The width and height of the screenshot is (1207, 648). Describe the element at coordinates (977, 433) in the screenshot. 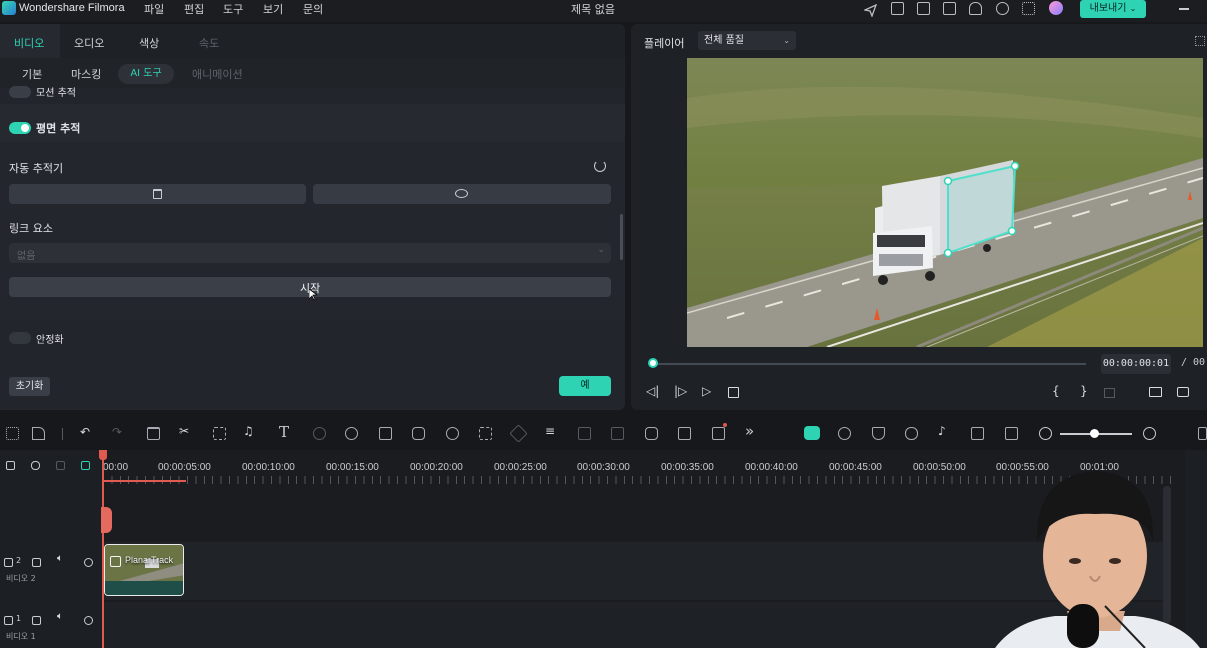

I see `voiceover-icon` at that location.